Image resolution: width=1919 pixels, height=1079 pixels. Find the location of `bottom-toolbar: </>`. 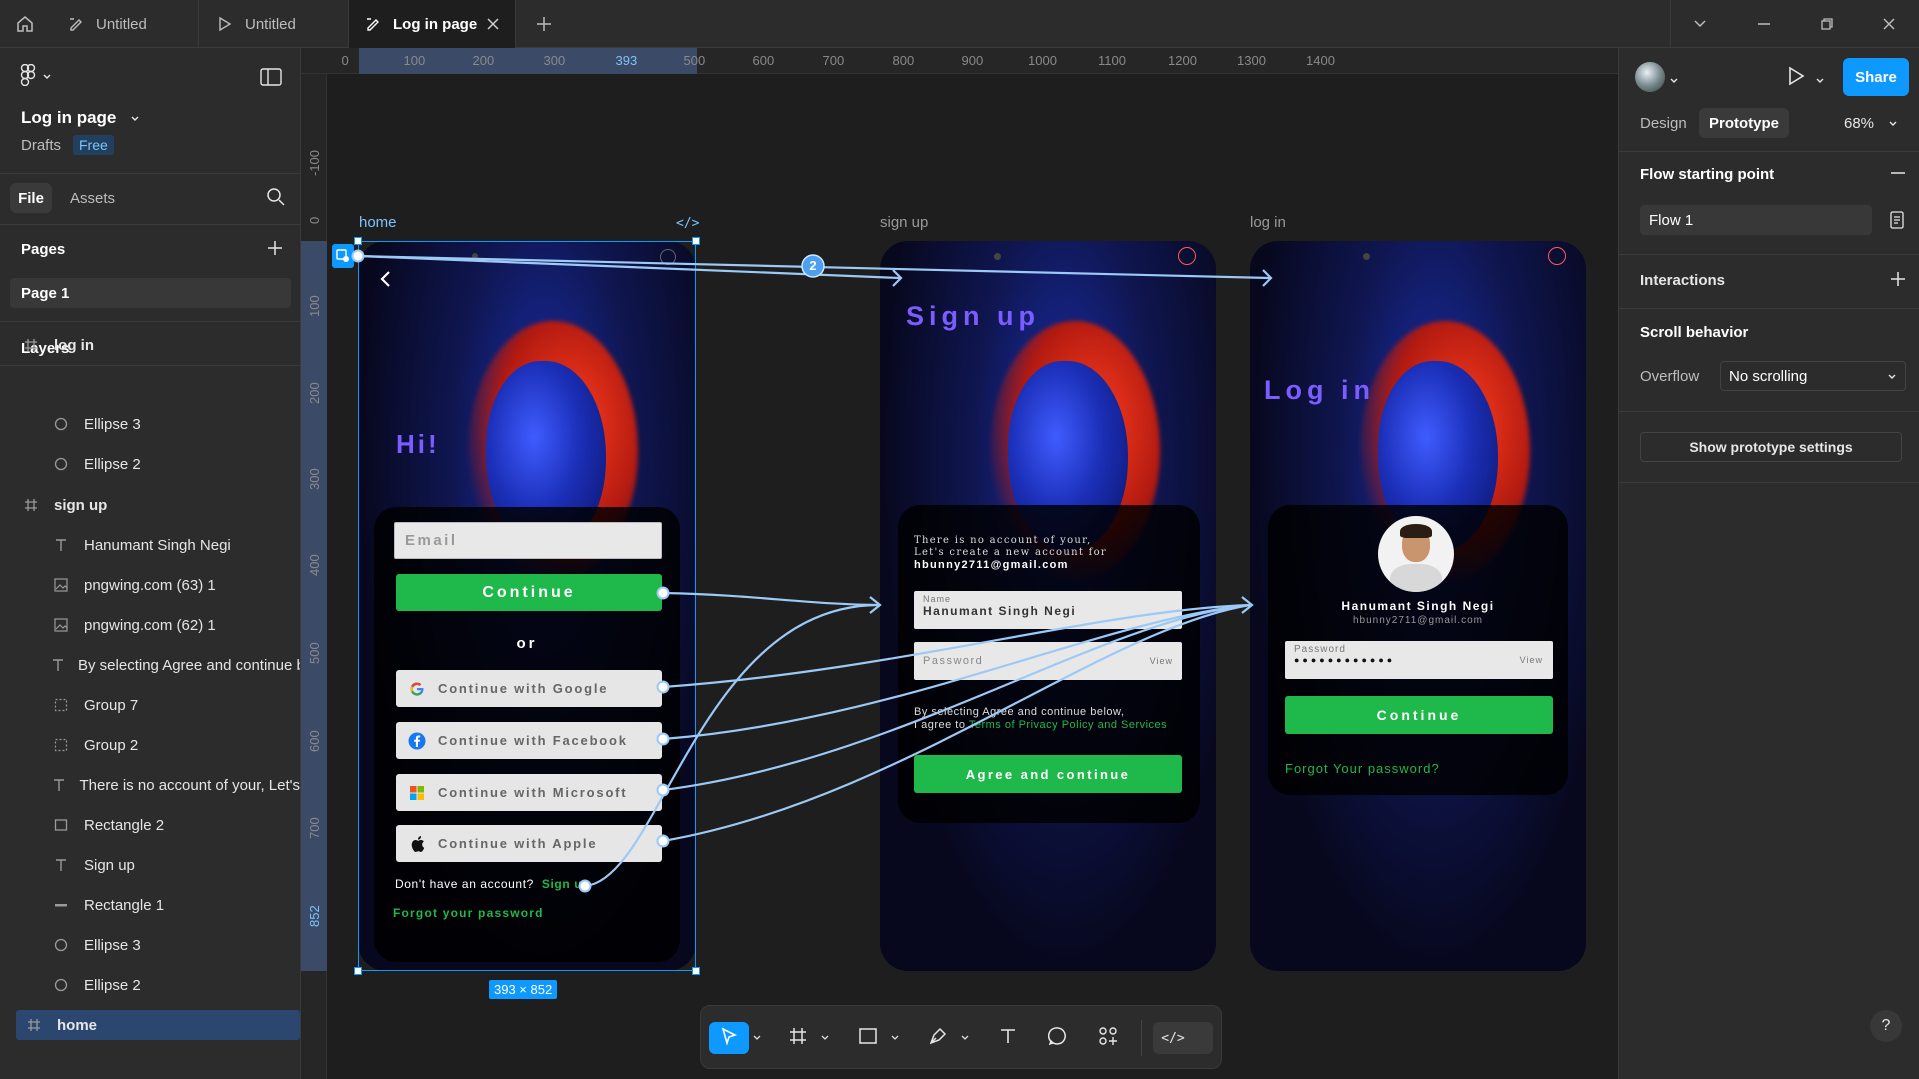

bottom-toolbar: </> is located at coordinates (961, 1037).